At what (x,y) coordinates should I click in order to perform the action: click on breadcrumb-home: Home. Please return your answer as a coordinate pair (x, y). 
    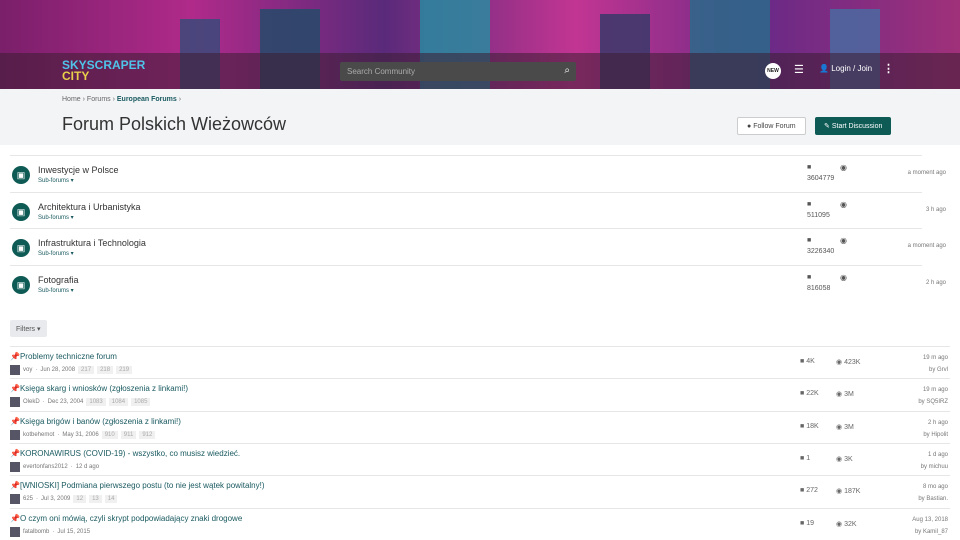
    Looking at the image, I should click on (71, 99).